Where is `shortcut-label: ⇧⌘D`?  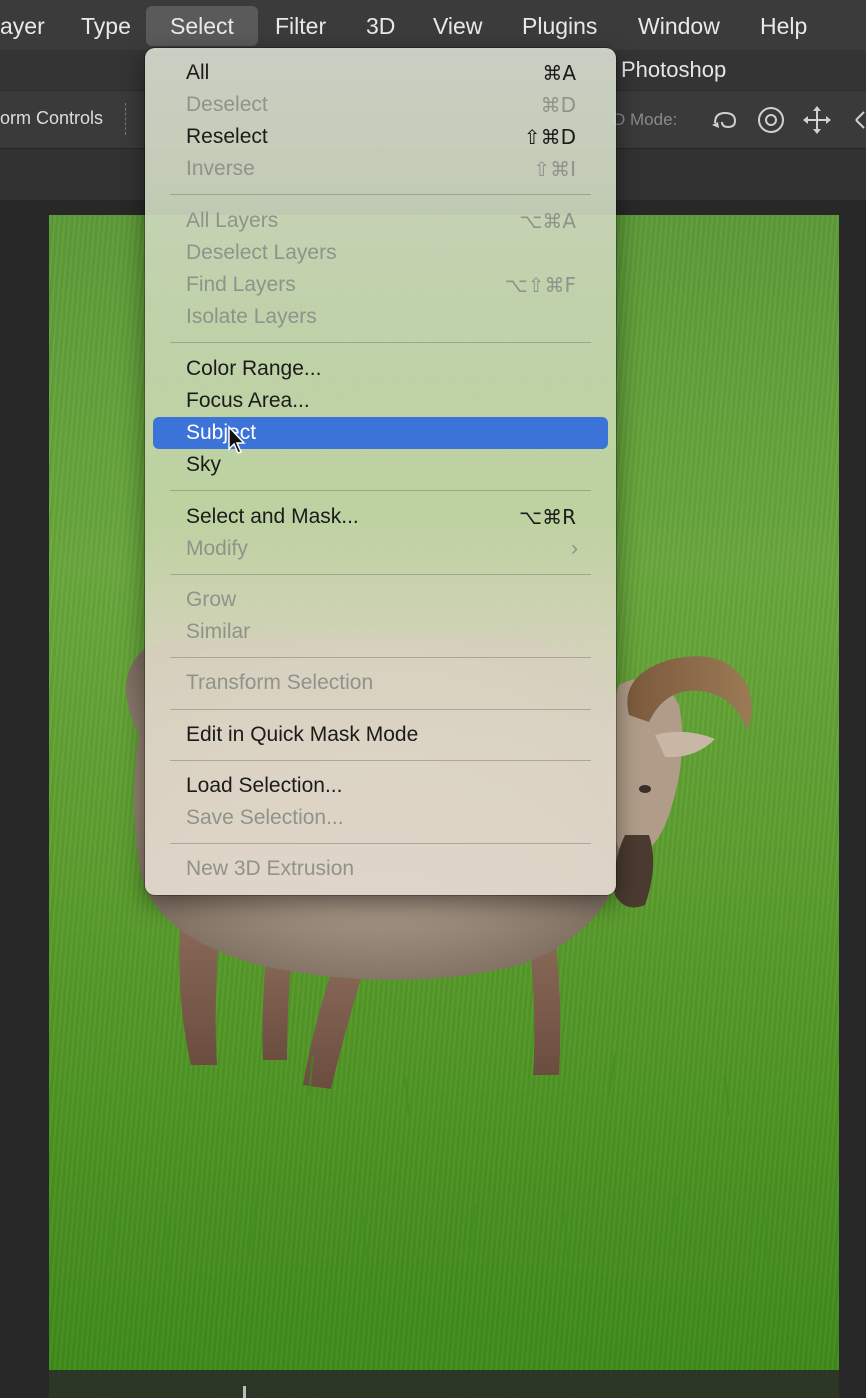
shortcut-label: ⇧⌘D is located at coordinates (549, 137).